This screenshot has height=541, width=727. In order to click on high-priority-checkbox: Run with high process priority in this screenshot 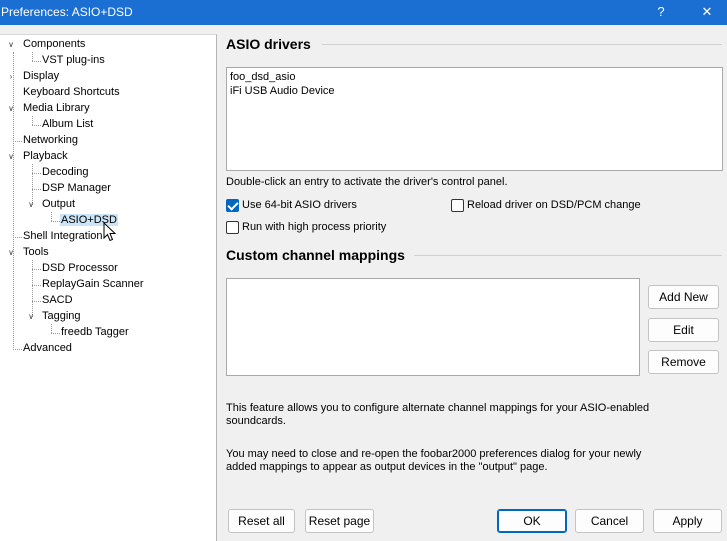, I will do `click(306, 227)`.